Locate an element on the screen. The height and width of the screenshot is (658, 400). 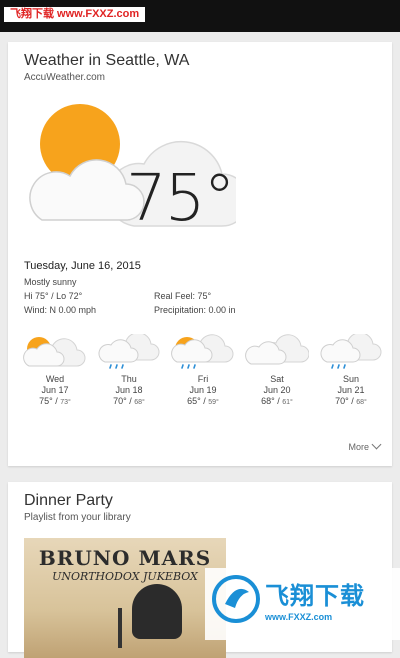
album-title: UNORTHODOX JUKEBOX is located at coordinates (125, 576).